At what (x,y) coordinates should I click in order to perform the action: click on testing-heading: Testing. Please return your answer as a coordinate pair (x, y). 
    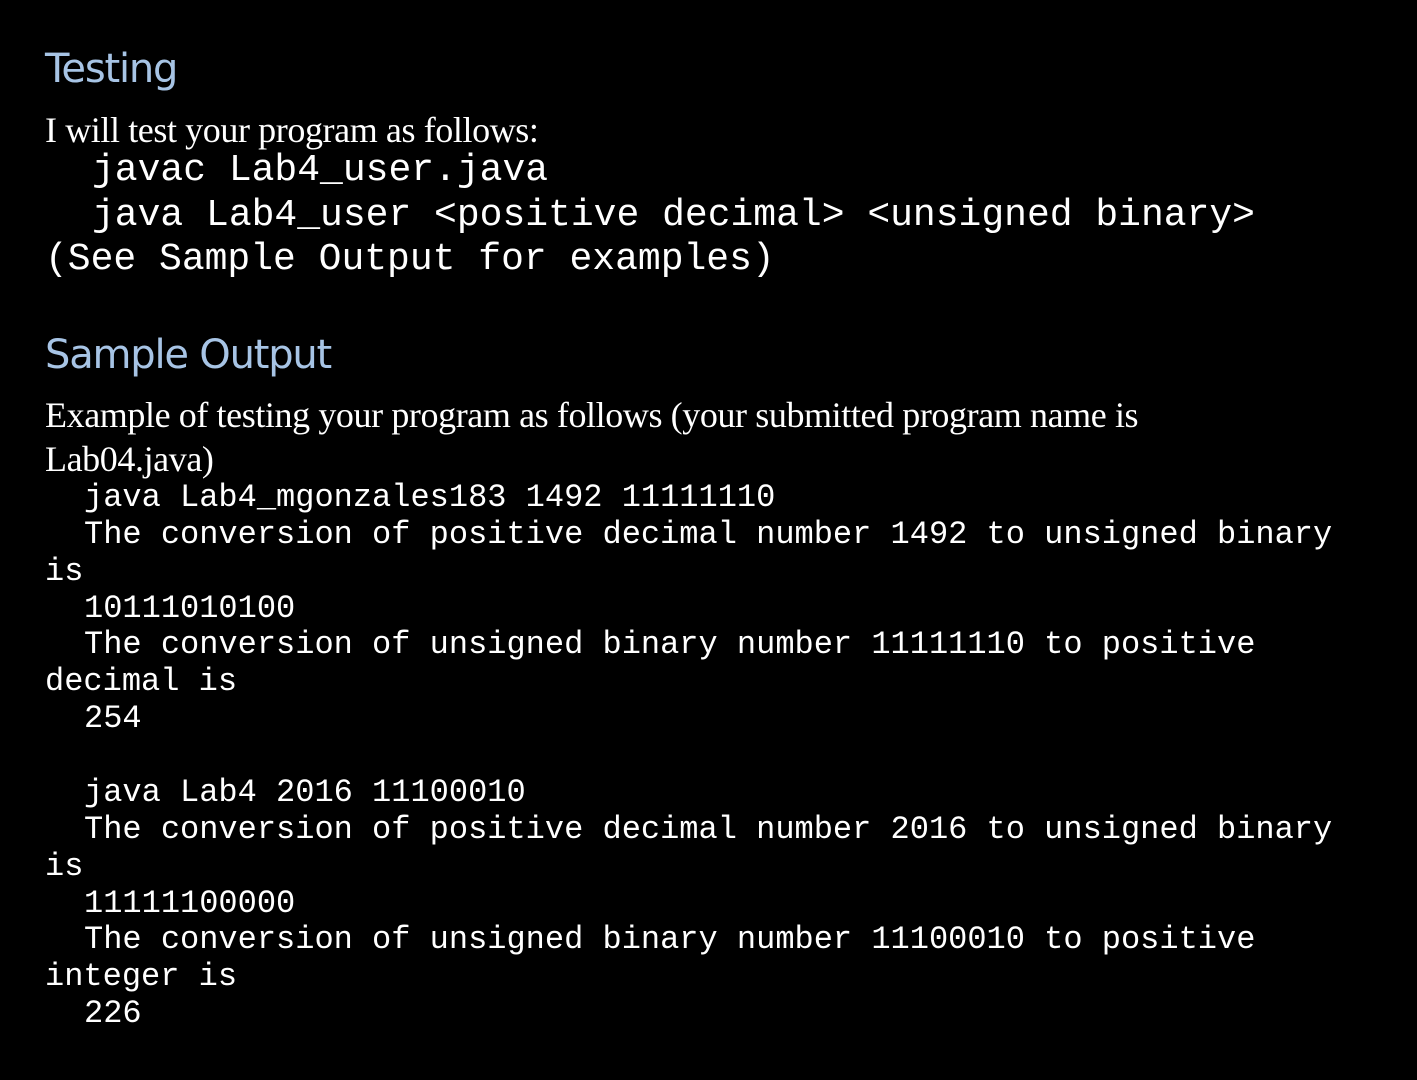
    Looking at the image, I should click on (111, 69).